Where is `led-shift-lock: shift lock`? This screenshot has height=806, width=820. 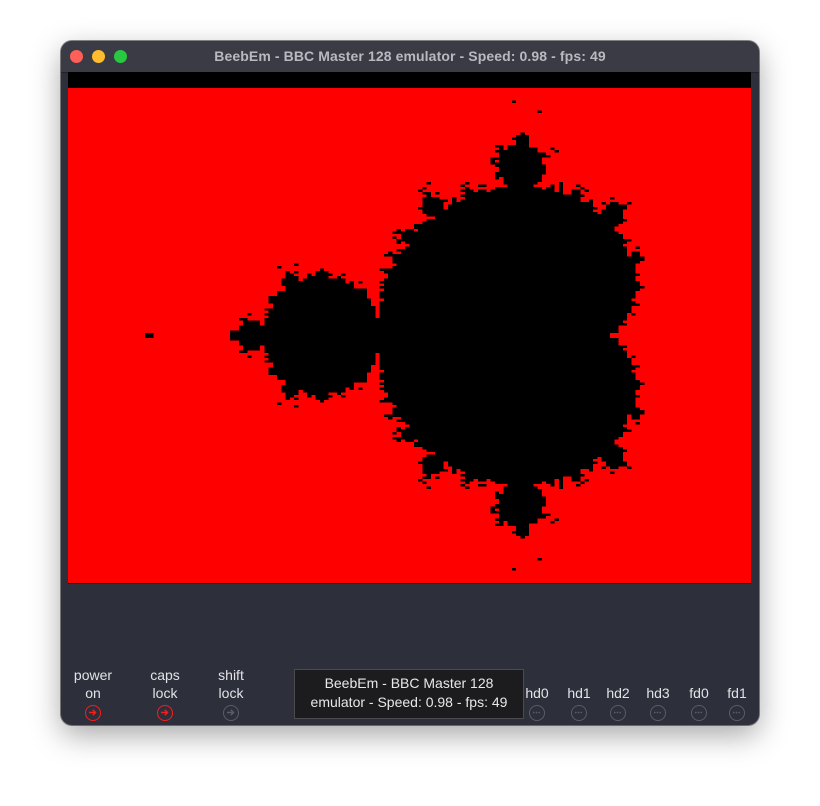 led-shift-lock: shift lock is located at coordinates (231, 693).